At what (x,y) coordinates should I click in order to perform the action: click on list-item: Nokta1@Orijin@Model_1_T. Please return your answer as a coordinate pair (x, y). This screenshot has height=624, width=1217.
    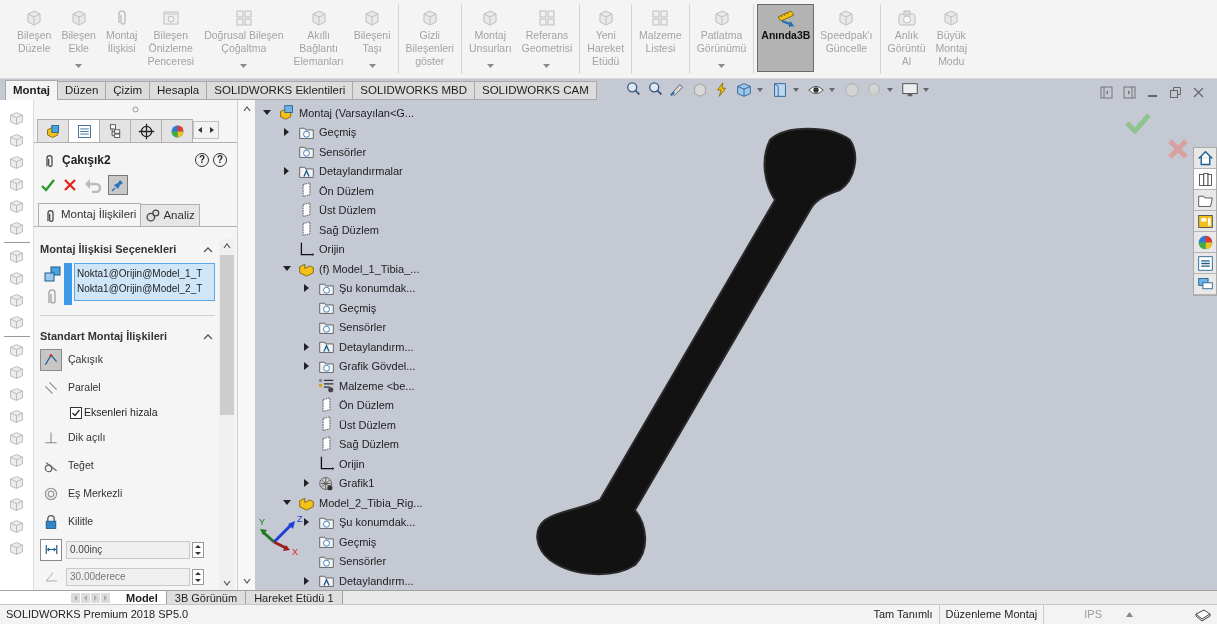
    Looking at the image, I should click on (144, 273).